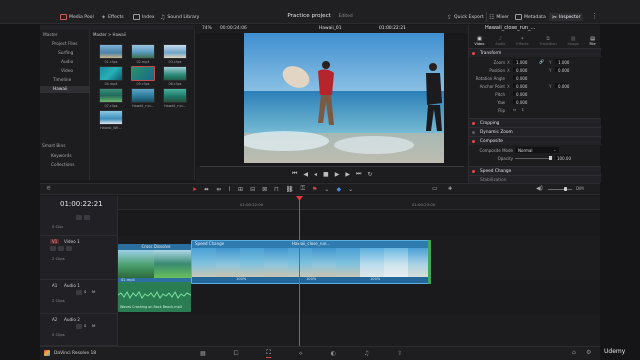 This screenshot has height=360, width=640. Describe the element at coordinates (435, 188) in the screenshot. I see `zoom-out-icon: ▭` at that location.